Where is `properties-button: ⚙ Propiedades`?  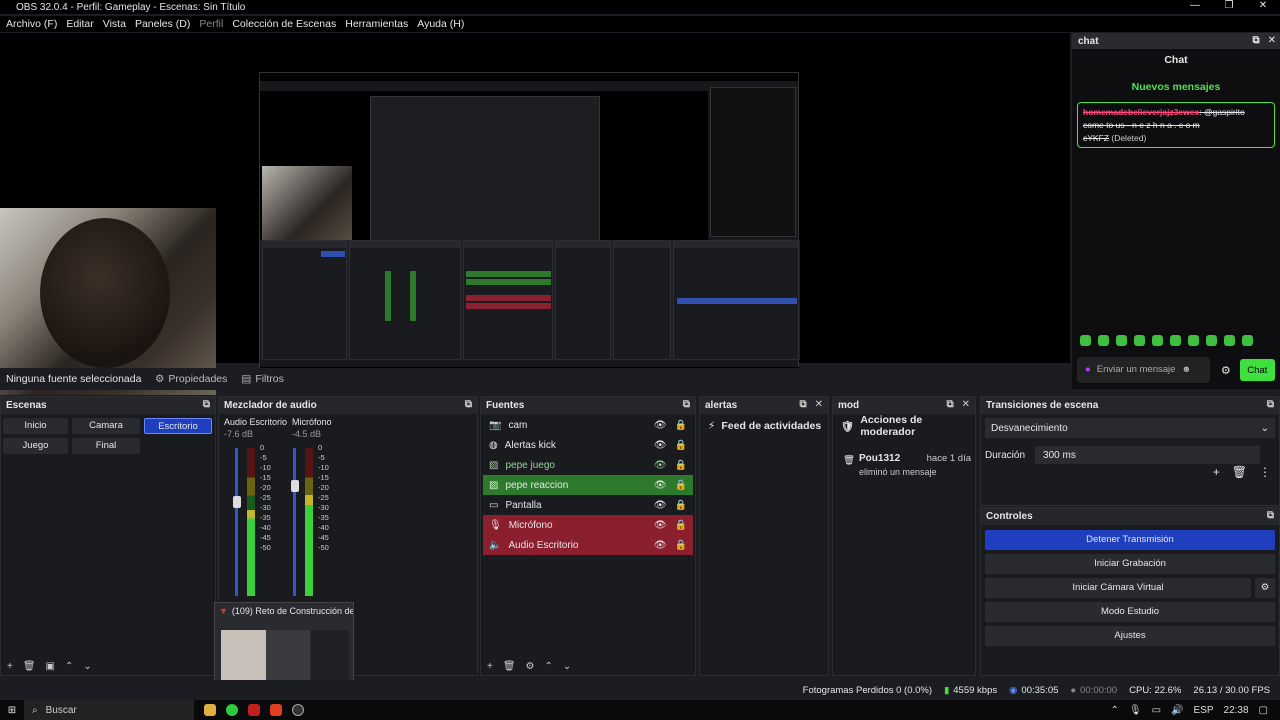
properties-button: ⚙ Propiedades is located at coordinates (191, 379).